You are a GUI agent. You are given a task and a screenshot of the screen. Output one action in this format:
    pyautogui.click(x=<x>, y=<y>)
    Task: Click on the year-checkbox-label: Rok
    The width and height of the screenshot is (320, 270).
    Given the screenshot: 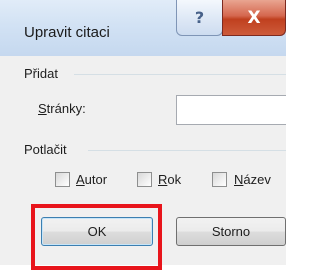 What is the action you would take?
    pyautogui.click(x=169, y=179)
    